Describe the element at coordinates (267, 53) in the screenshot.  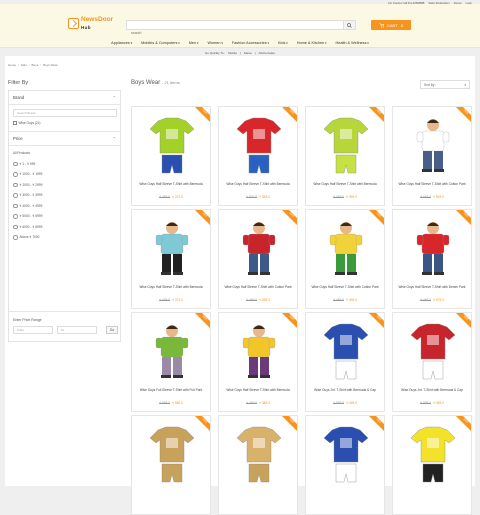
I see `quick-link-kitchenware: Kitchenware` at that location.